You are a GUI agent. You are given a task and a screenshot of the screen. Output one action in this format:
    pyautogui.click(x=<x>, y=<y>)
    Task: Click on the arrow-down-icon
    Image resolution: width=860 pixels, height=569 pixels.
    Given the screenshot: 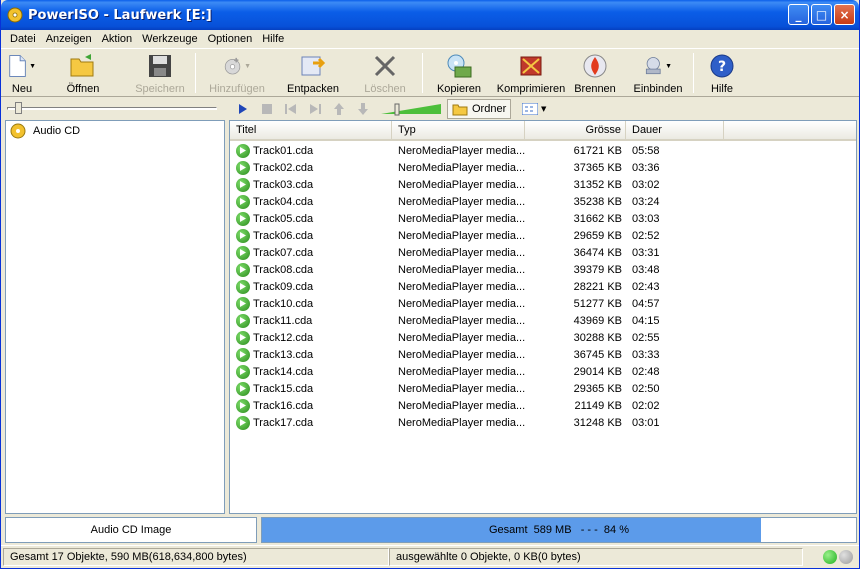 What is the action you would take?
    pyautogui.click(x=363, y=108)
    